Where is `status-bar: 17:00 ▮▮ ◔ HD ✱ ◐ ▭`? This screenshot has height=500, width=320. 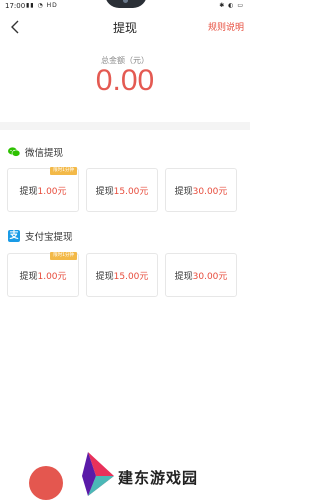
status-bar: 17:00 ▮▮ ◔ HD ✱ ◐ ▭ is located at coordinates (125, 7).